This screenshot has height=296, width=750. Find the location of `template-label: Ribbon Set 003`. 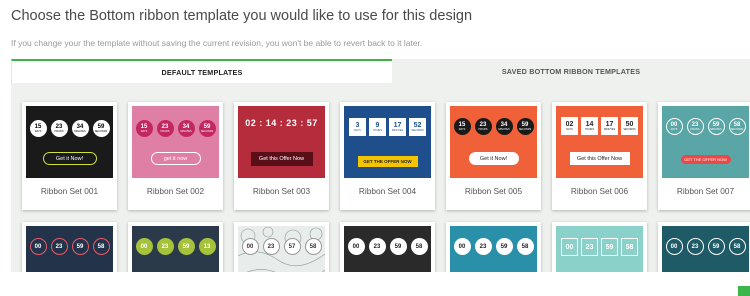

template-label: Ribbon Set 003 is located at coordinates (281, 191).